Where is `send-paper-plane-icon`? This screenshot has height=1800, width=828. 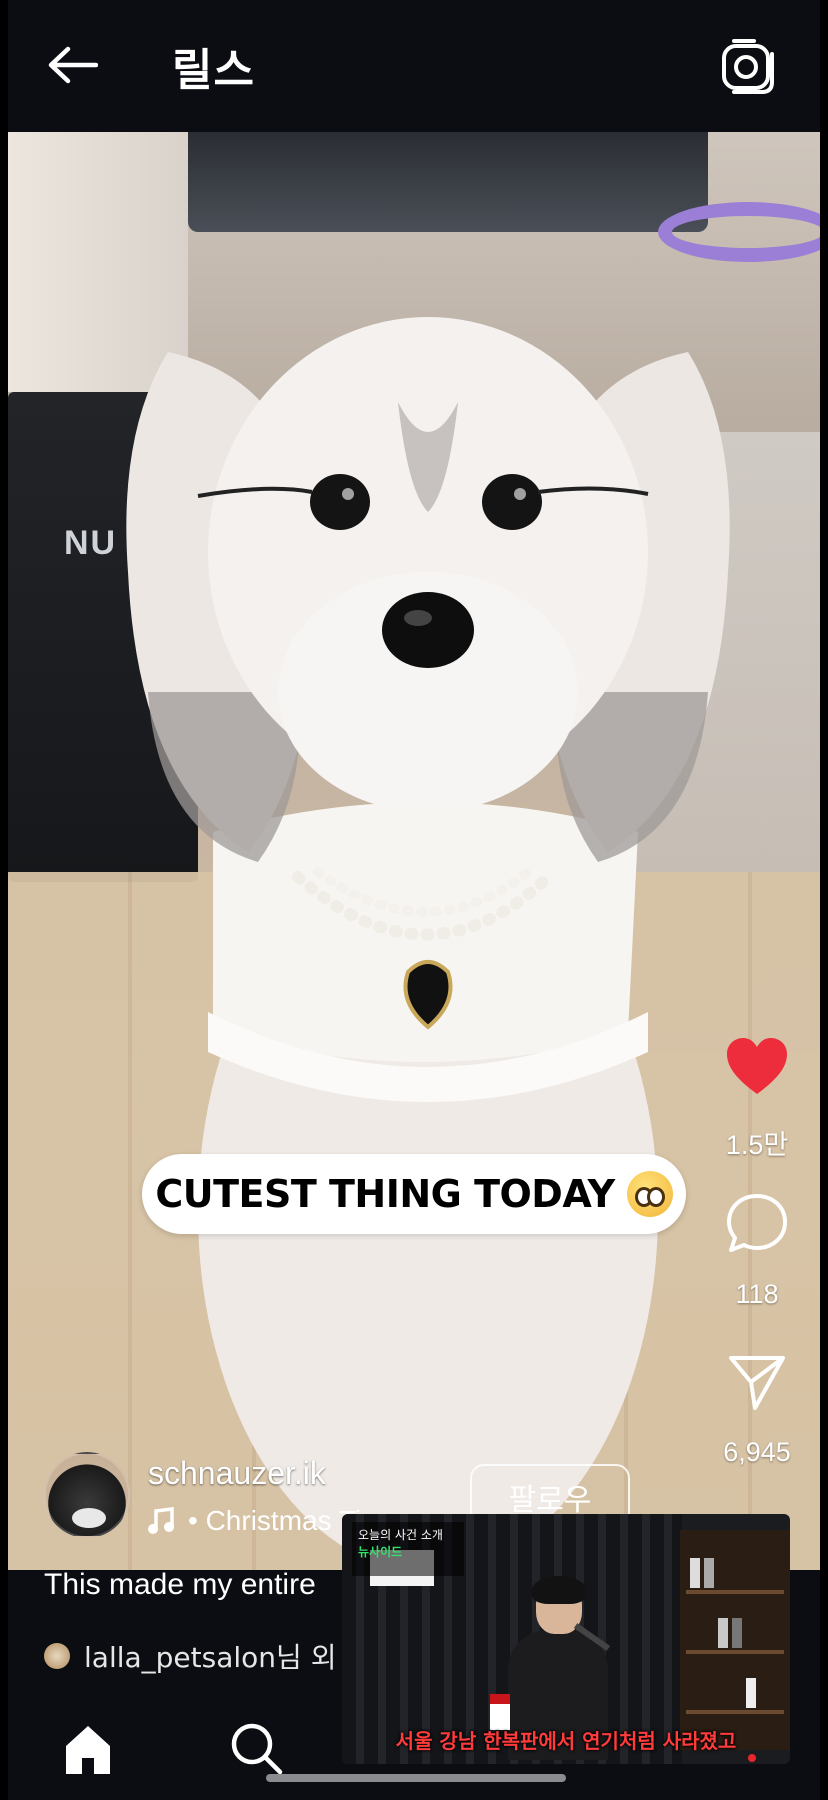 send-paper-plane-icon is located at coordinates (757, 1383).